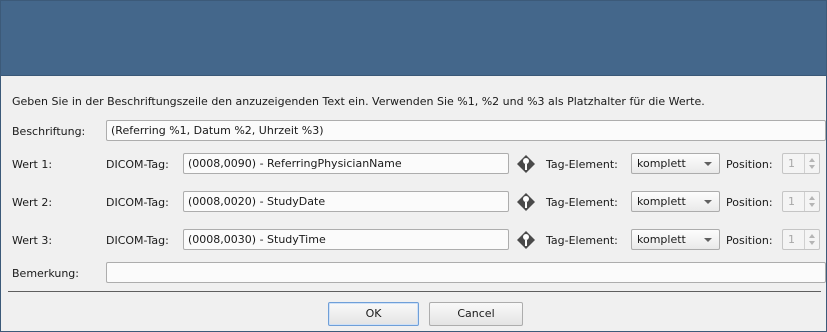  What do you see at coordinates (137, 164) in the screenshot?
I see `value-1-dicom-label: DICOM-Tag:` at bounding box center [137, 164].